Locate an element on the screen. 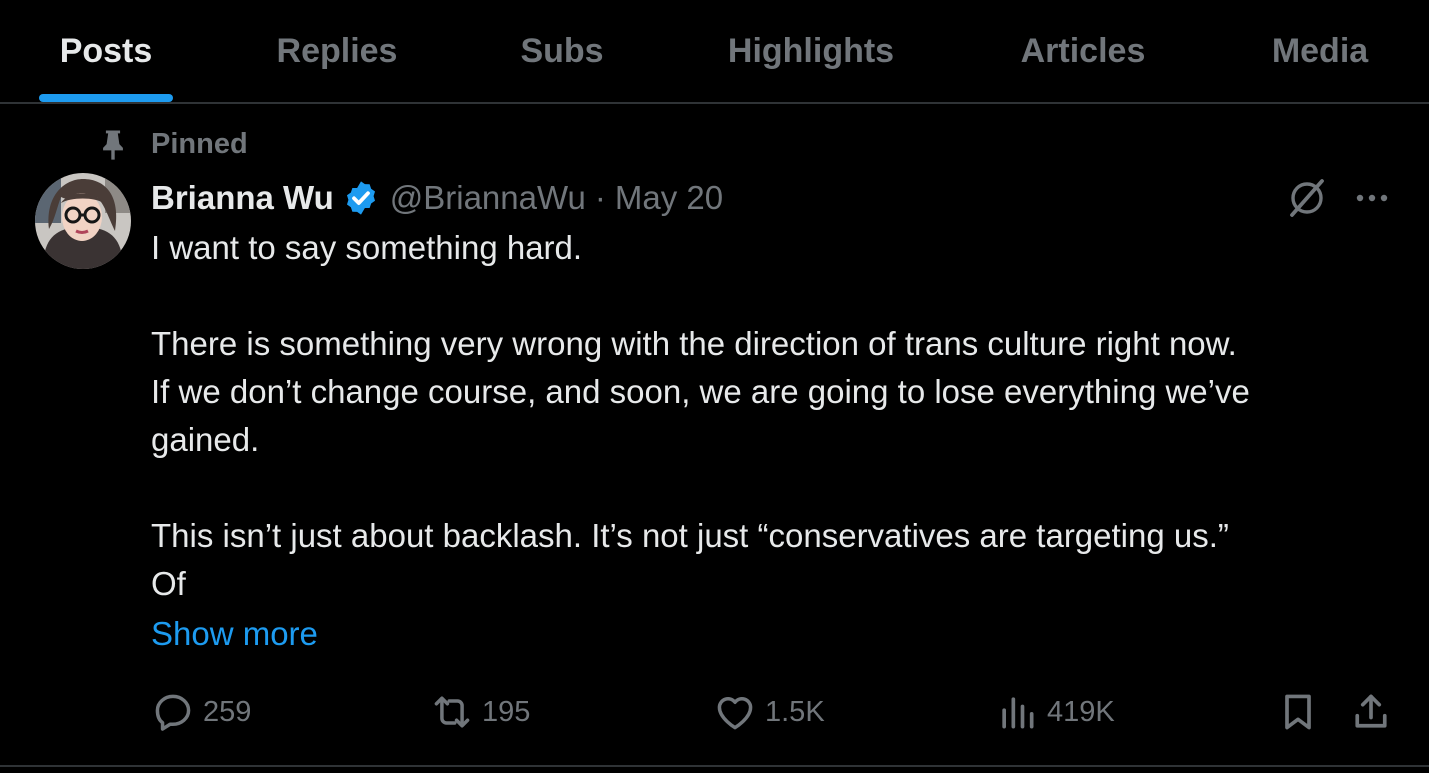 Image resolution: width=1429 pixels, height=773 pixels. reply-count: 259 is located at coordinates (227, 711).